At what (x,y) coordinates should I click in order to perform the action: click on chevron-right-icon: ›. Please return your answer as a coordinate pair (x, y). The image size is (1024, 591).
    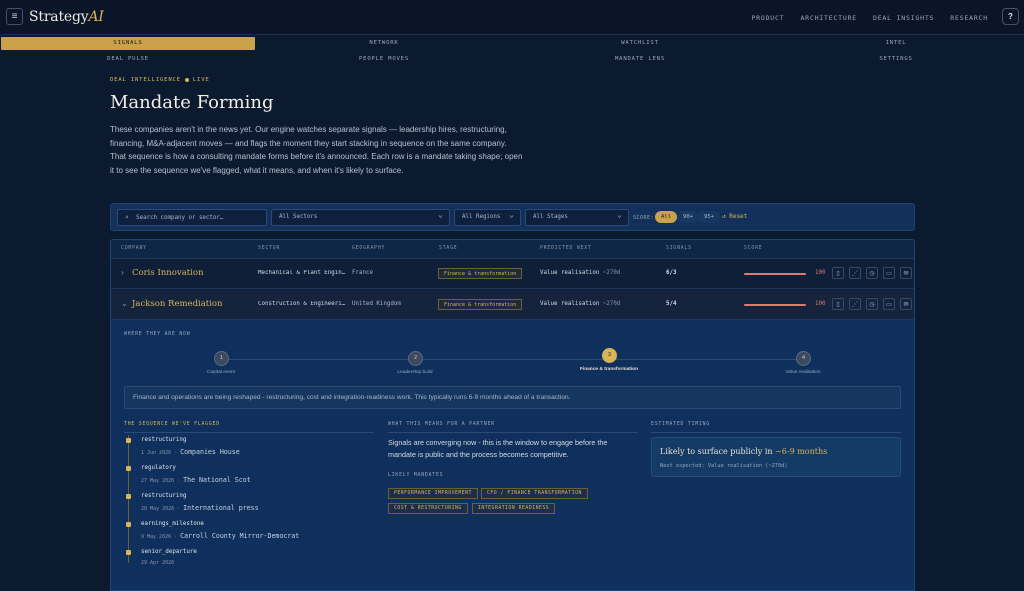
    Looking at the image, I should click on (122, 272).